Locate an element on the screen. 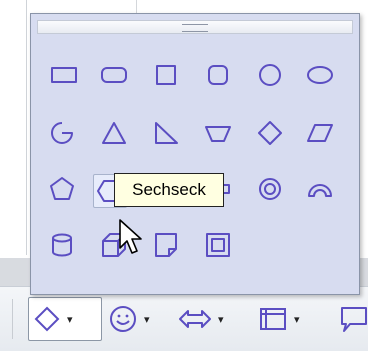 This screenshot has width=368, height=351. folded-corner-icon is located at coordinates (166, 245).